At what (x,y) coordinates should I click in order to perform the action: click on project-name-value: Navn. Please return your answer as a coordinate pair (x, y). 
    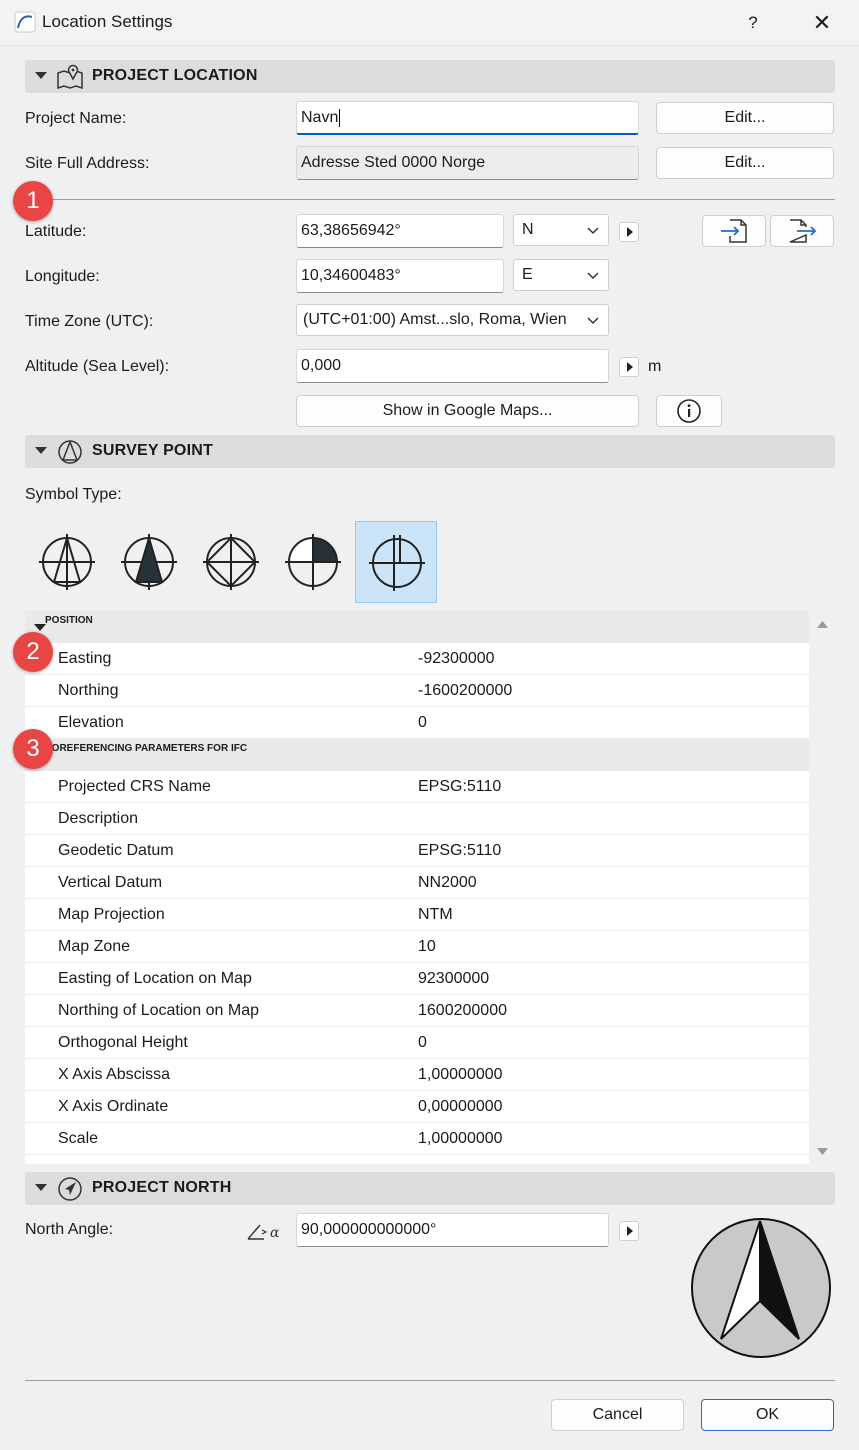
    Looking at the image, I should click on (320, 117).